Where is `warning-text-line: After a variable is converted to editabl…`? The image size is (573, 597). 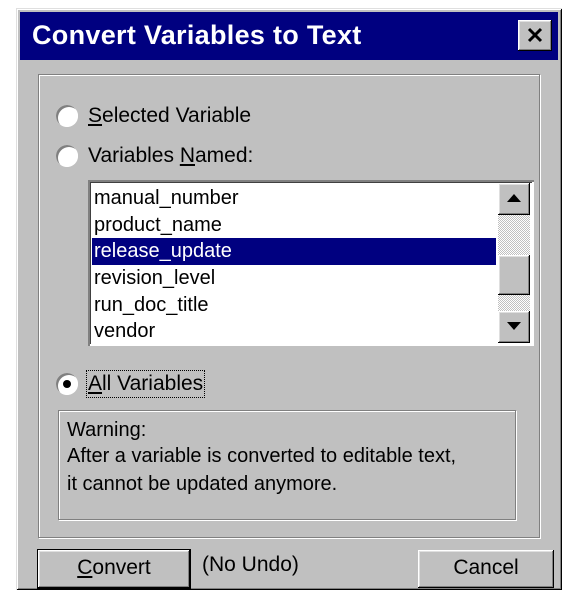
warning-text-line: After a variable is converted to editabl… is located at coordinates (262, 456).